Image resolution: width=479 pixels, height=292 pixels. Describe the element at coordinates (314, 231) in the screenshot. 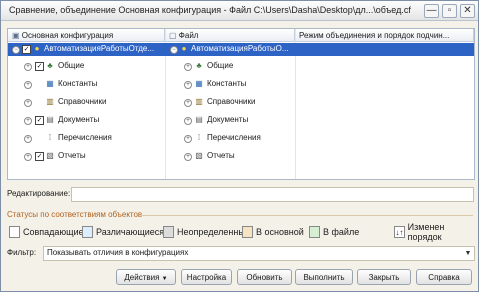

I see `swatch-in-file` at that location.